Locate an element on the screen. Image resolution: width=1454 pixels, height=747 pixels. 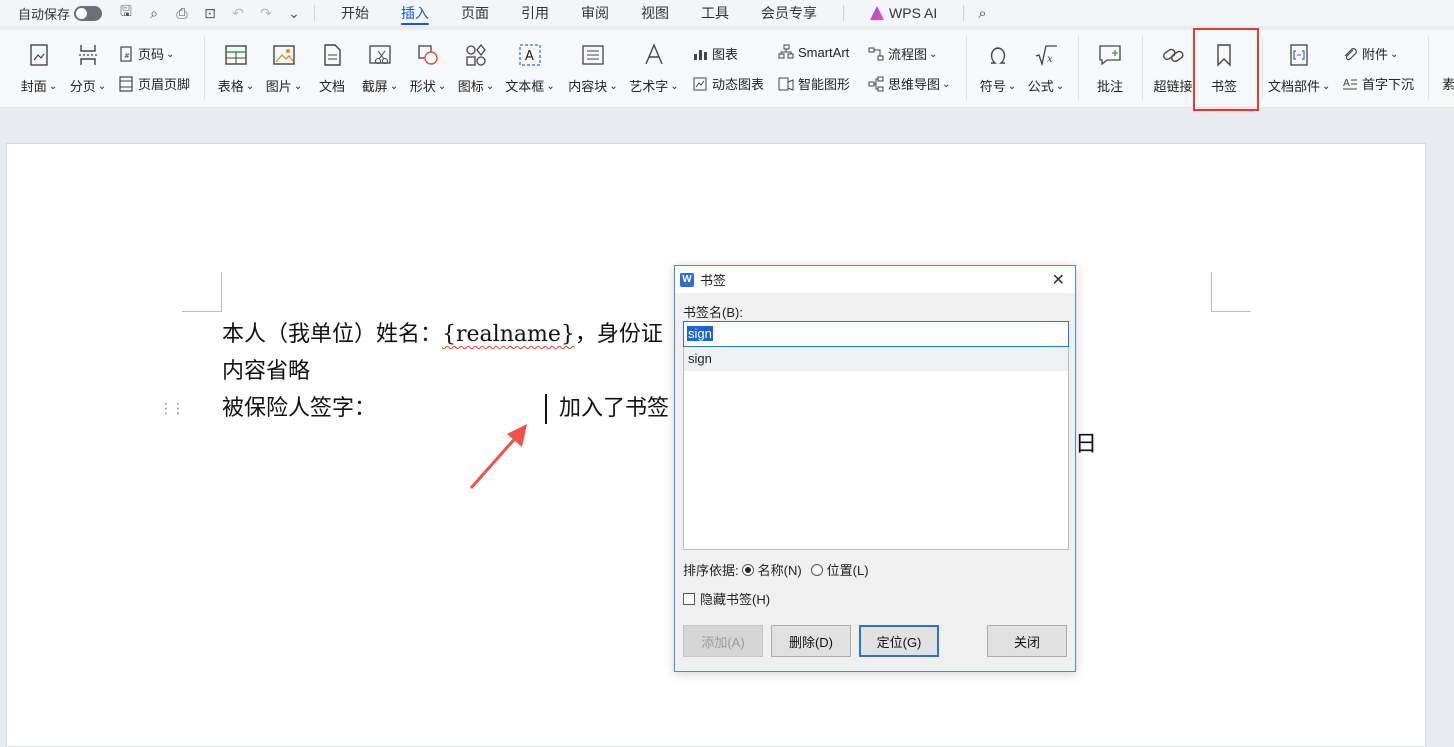
dialog-titlebar: W 书签 ✕ is located at coordinates (875, 279).